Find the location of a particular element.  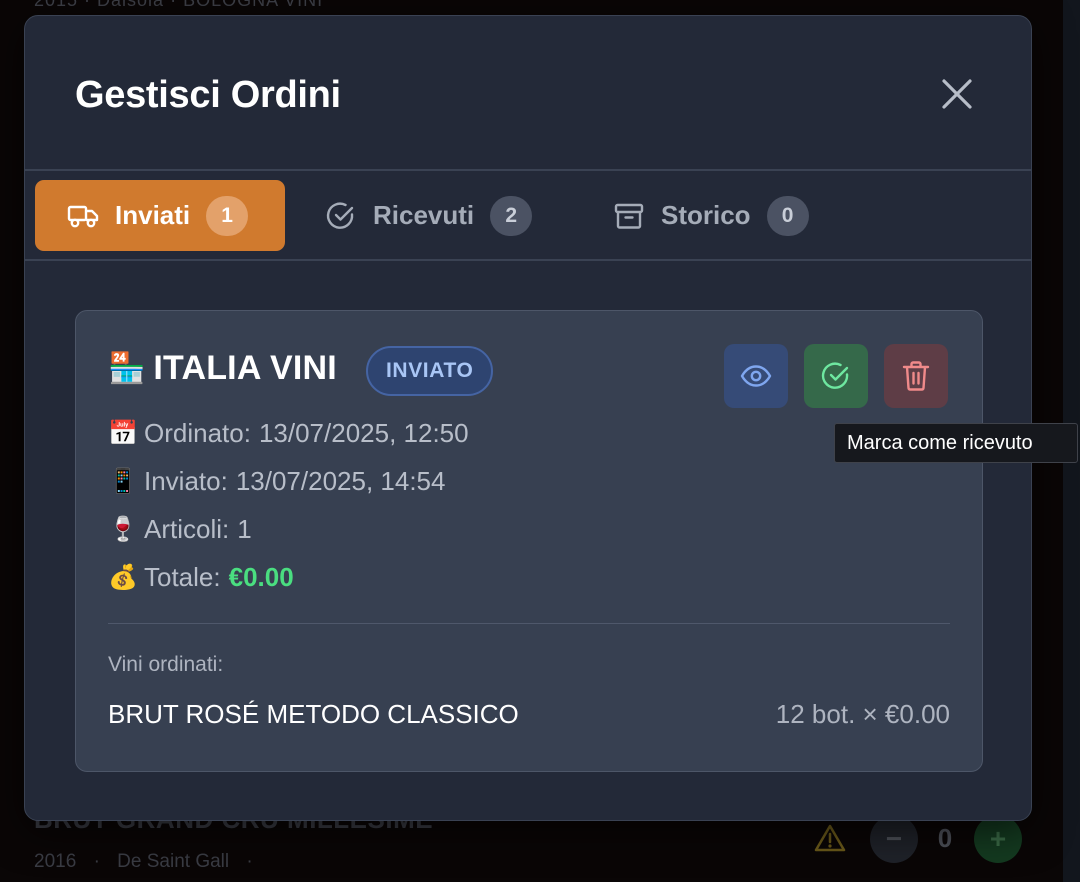

money-bag-icon: 💰 is located at coordinates (123, 577).